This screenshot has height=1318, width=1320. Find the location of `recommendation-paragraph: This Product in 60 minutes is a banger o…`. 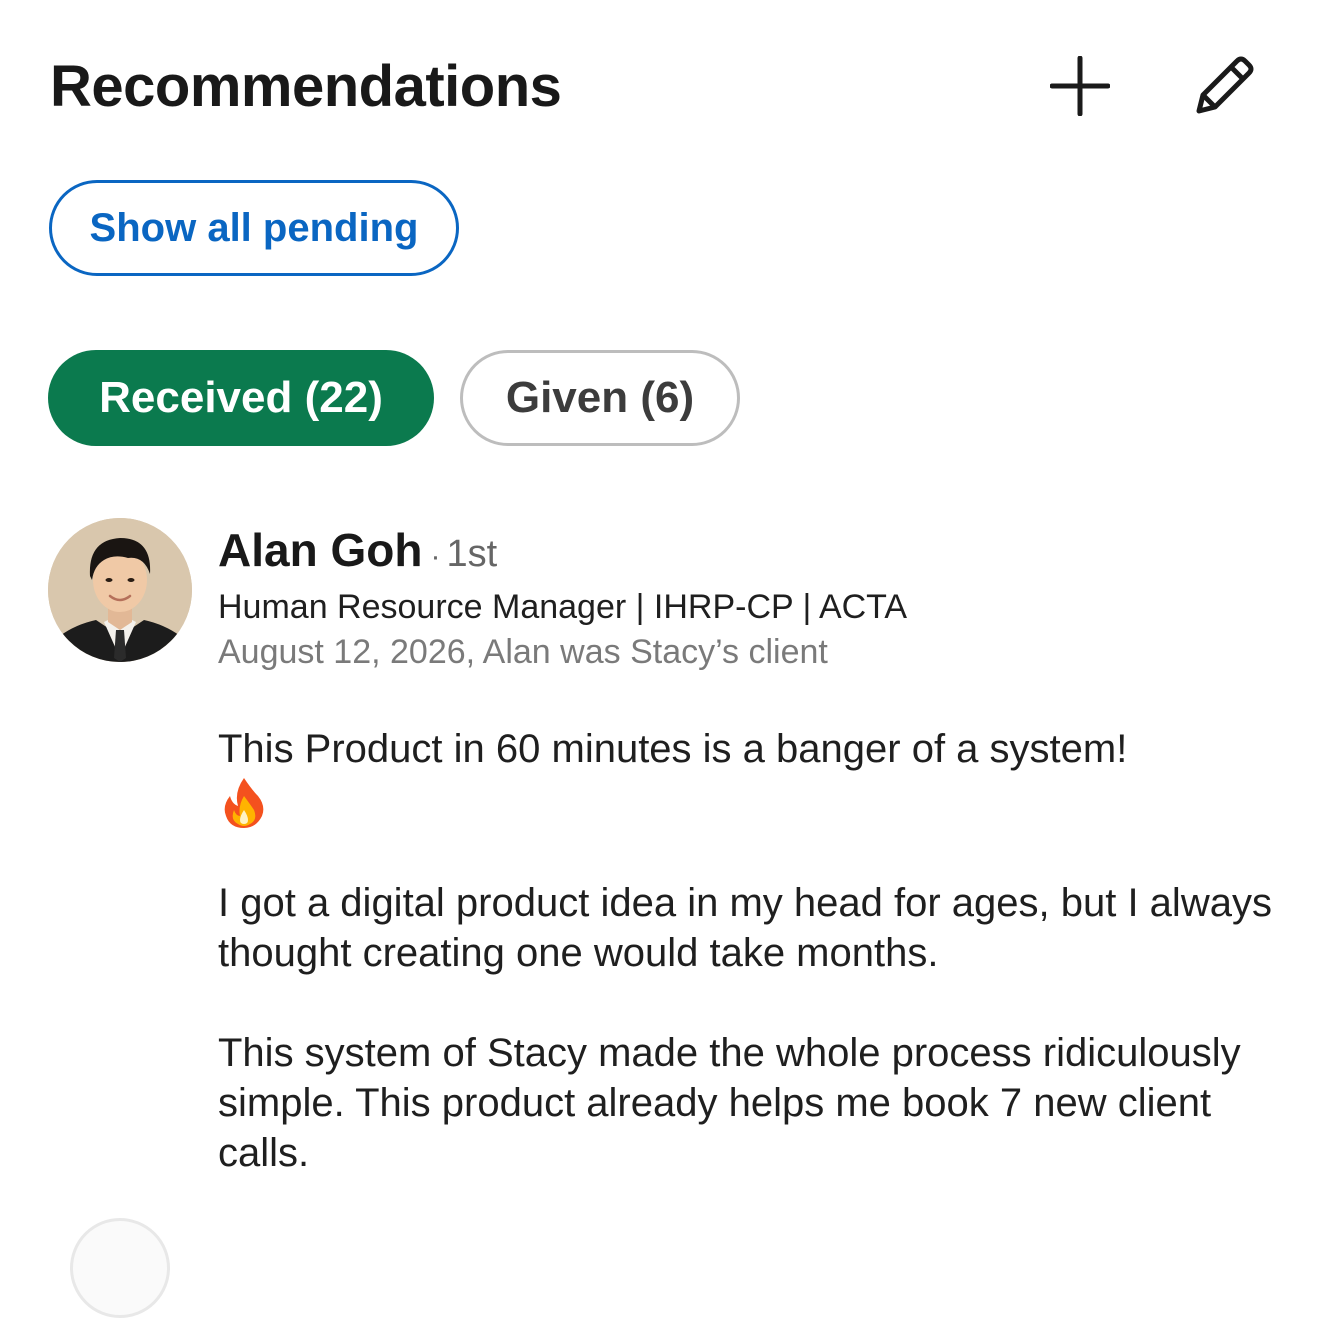

recommendation-paragraph: This Product in 60 minutes is a banger o… is located at coordinates (748, 776).